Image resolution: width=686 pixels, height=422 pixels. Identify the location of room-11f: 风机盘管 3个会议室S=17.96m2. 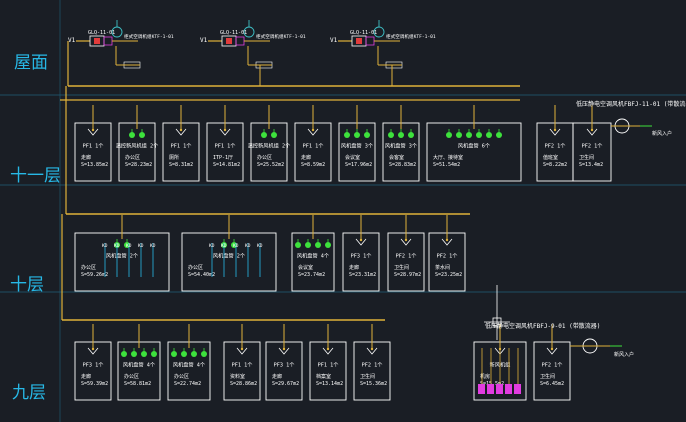
(357, 143).